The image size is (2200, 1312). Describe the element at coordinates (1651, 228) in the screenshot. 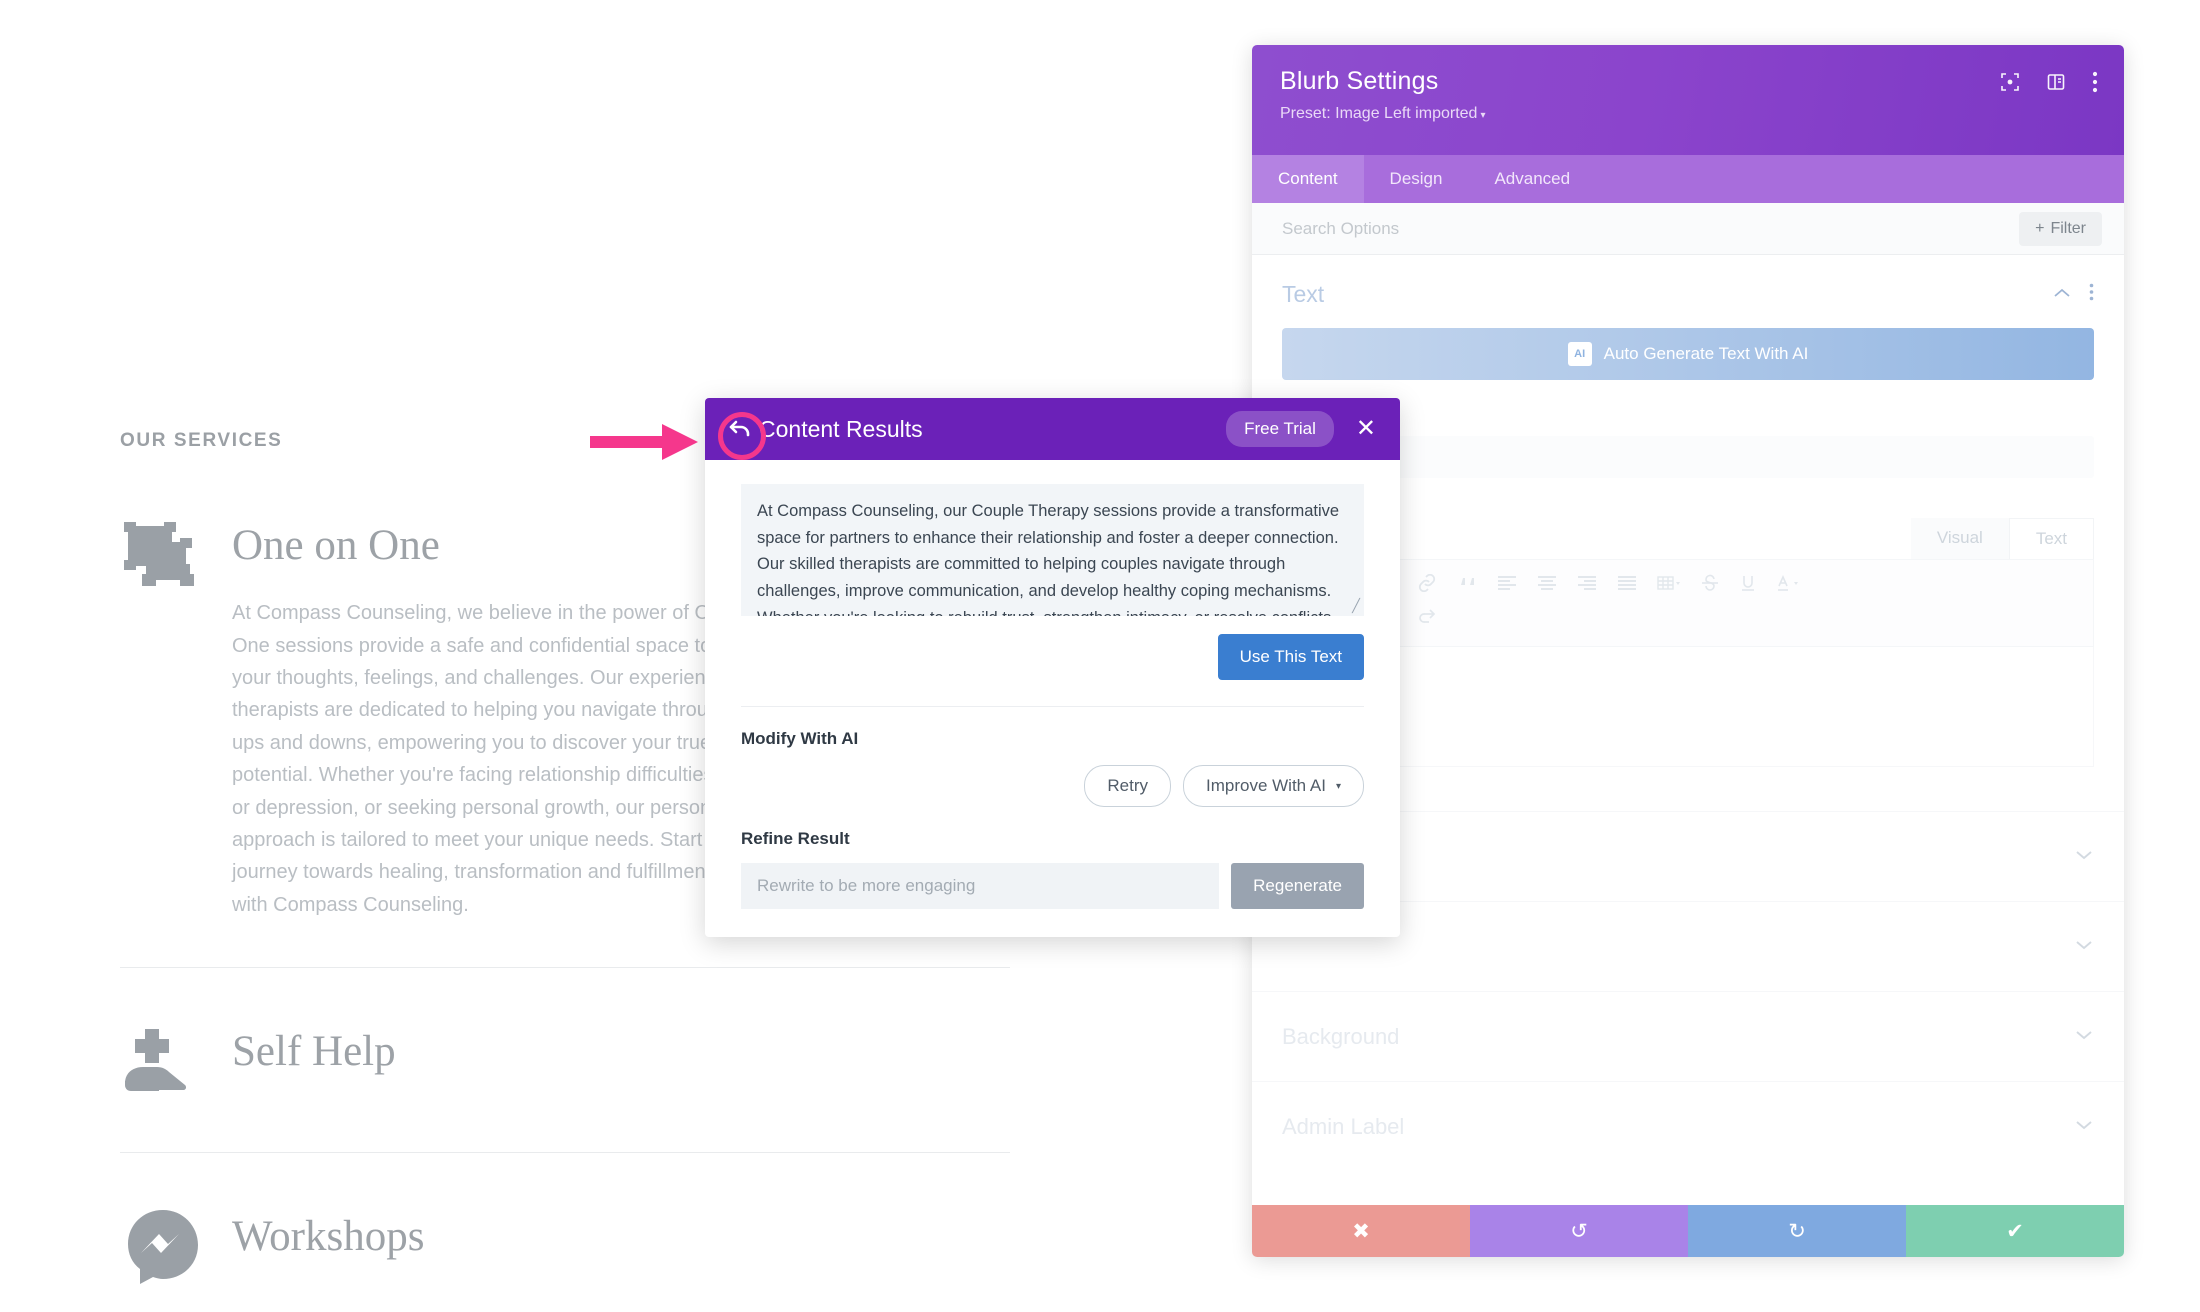

I see `search-options-input` at that location.